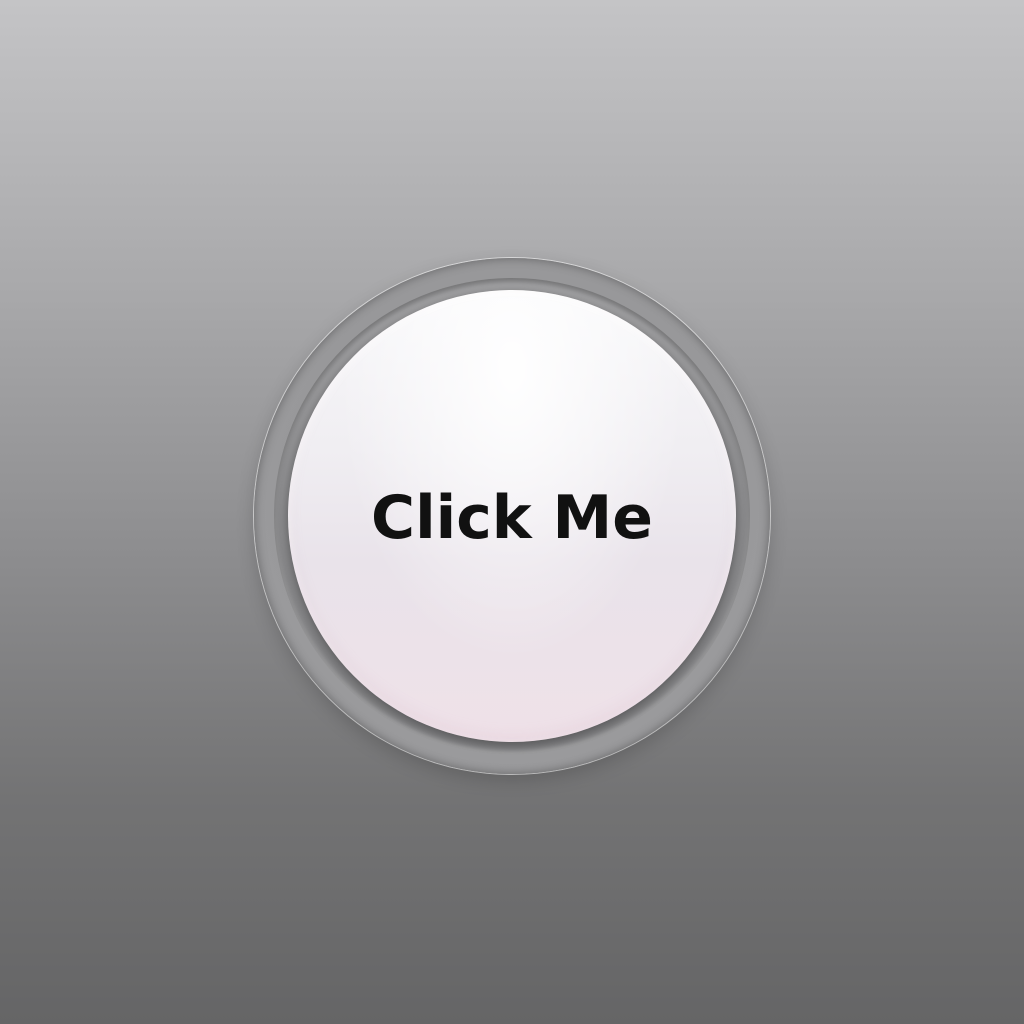  I want to click on click-me-button-label: Click Me, so click(512, 518).